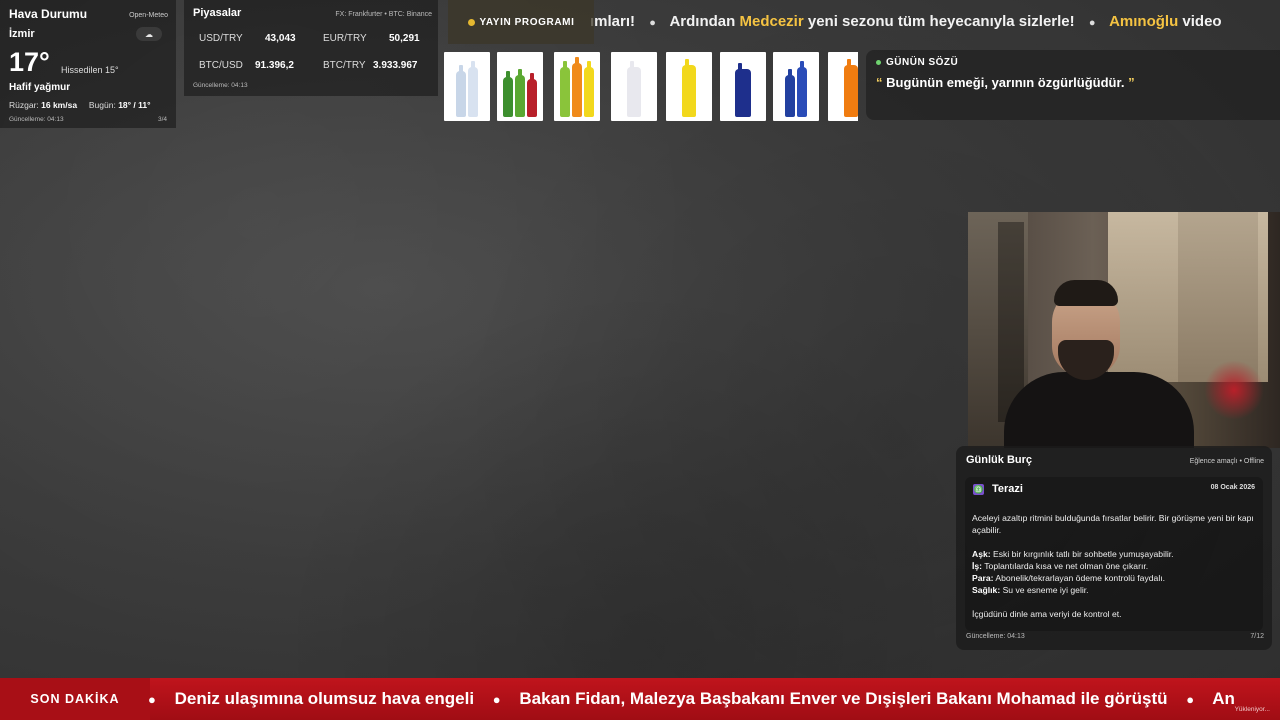 Image resolution: width=1280 pixels, height=720 pixels. What do you see at coordinates (1005, 82) in the screenshot?
I see `quote-text: Bugünün emeği, yarının özgürlüğüdür.` at bounding box center [1005, 82].